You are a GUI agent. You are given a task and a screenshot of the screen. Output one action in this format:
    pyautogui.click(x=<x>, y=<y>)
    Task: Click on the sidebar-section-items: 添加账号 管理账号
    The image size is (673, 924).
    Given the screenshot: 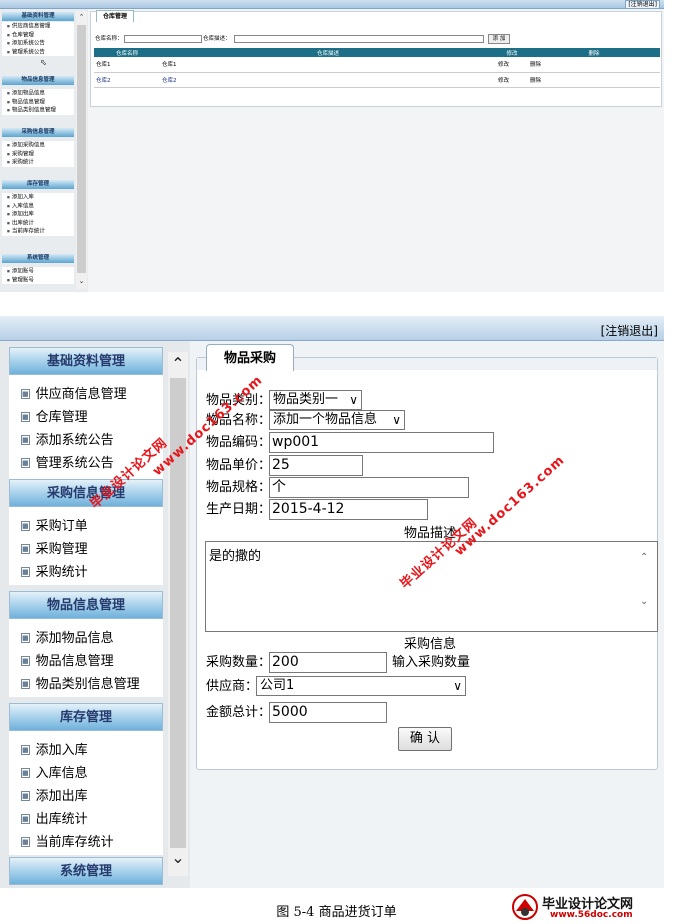 What is the action you would take?
    pyautogui.click(x=38, y=275)
    